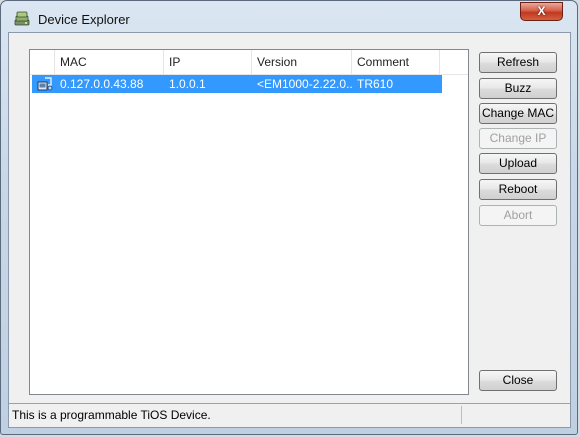  What do you see at coordinates (109, 62) in the screenshot?
I see `column-header-mac: MAC` at bounding box center [109, 62].